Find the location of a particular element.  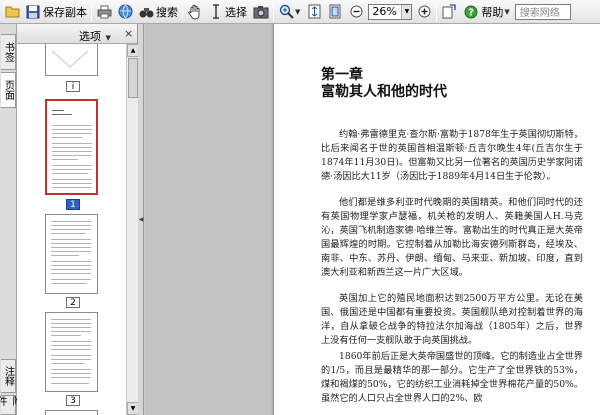

open-button is located at coordinates (12, 12).